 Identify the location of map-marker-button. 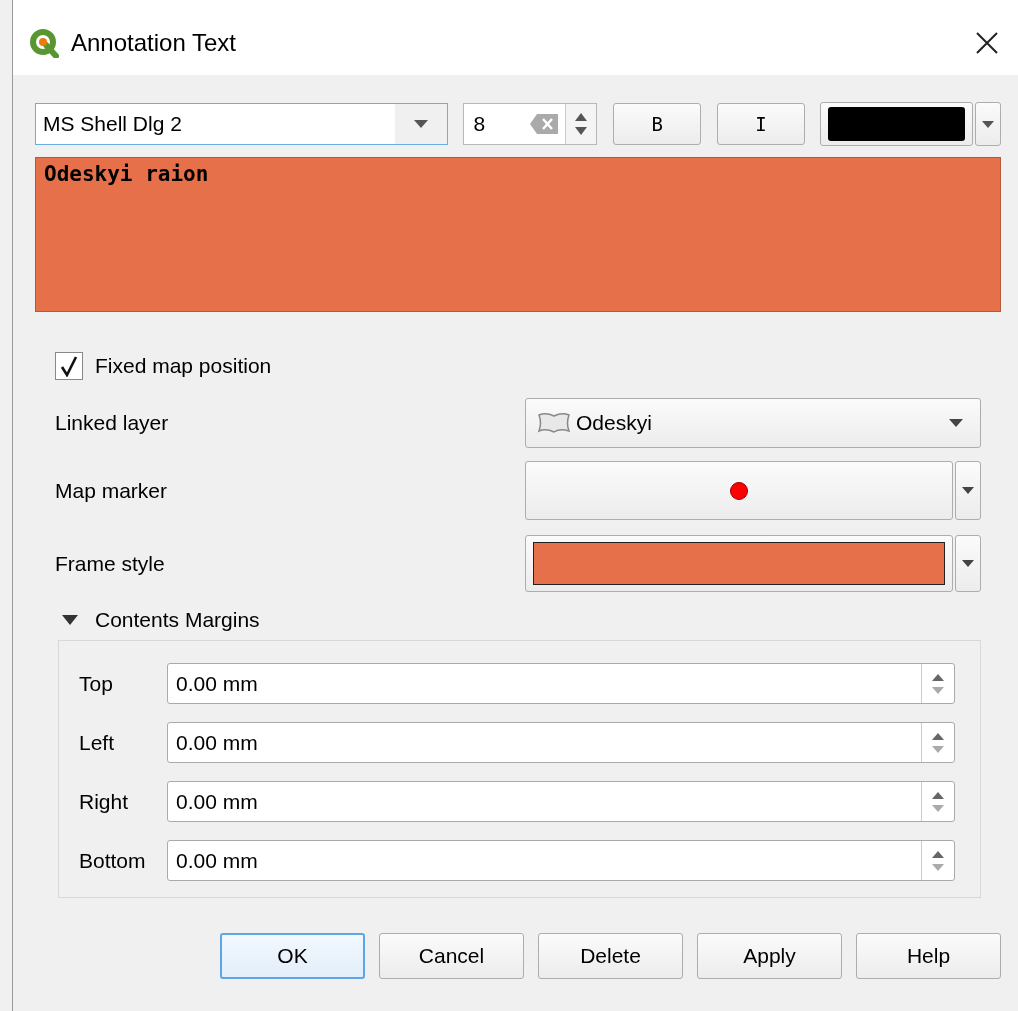
(739, 490).